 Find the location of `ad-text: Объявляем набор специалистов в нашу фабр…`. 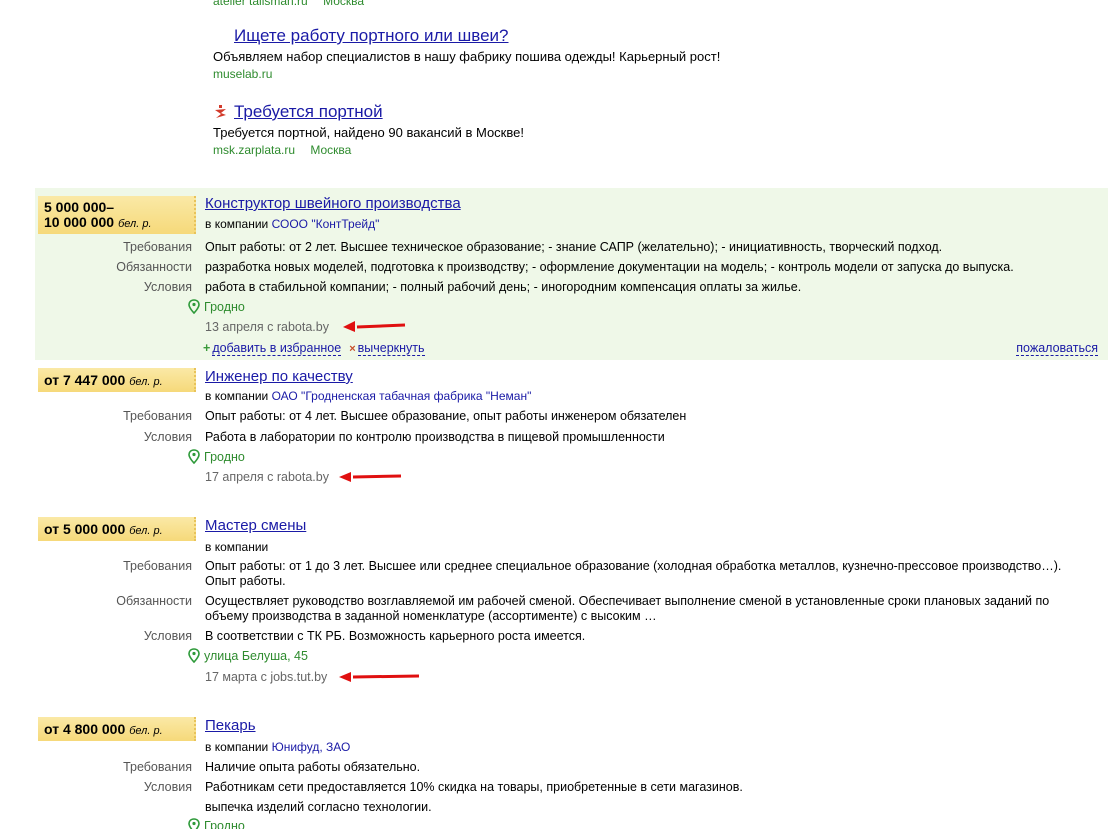

ad-text: Объявляем набор специалистов в нашу фабр… is located at coordinates (467, 56).